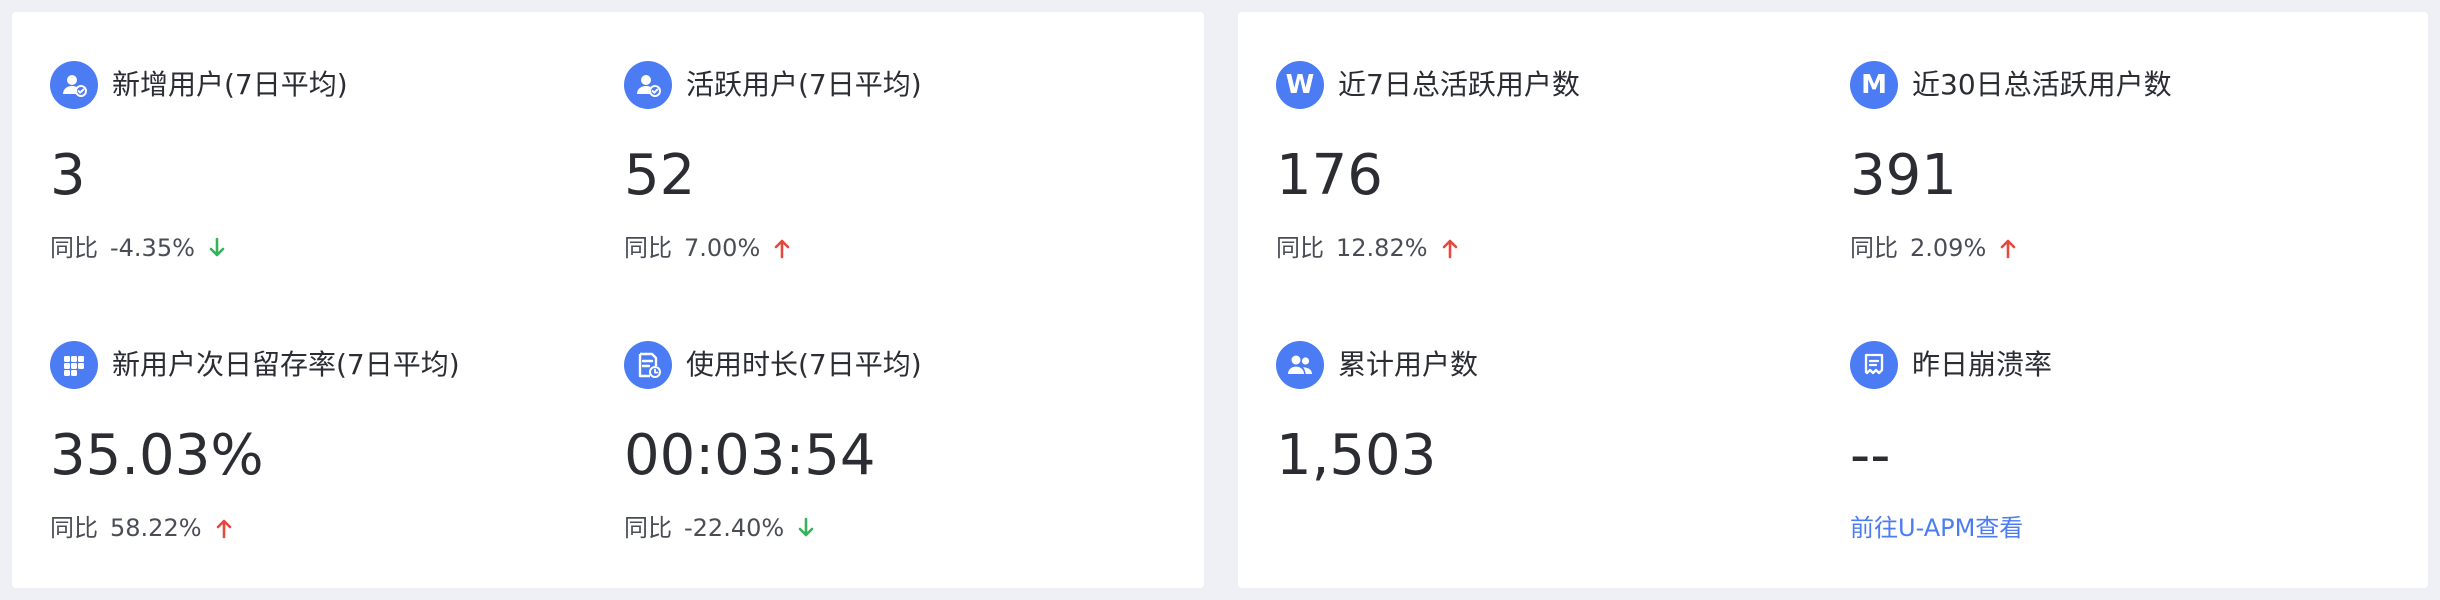  What do you see at coordinates (1903, 175) in the screenshot?
I see `metric-value: 391` at bounding box center [1903, 175].